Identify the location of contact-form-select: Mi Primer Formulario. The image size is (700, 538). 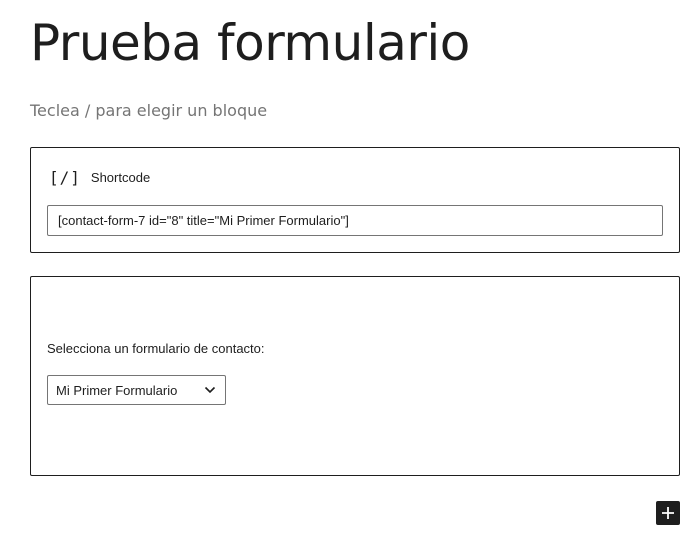
(136, 390).